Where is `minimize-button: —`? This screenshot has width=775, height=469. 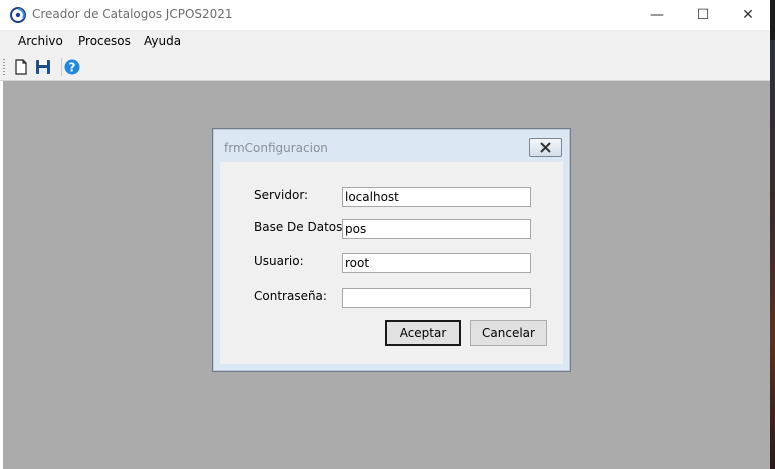 minimize-button: — is located at coordinates (657, 15).